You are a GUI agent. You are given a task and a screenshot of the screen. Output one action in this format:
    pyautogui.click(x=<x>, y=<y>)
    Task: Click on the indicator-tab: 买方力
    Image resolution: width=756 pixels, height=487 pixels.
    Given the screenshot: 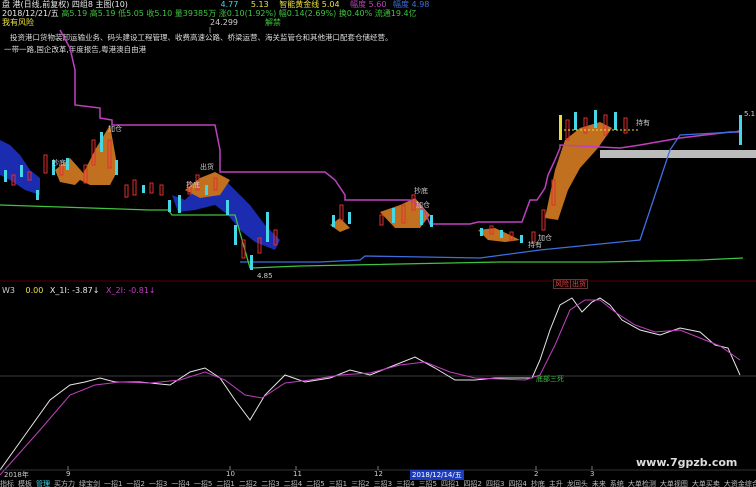 What is the action you would take?
    pyautogui.click(x=64, y=483)
    